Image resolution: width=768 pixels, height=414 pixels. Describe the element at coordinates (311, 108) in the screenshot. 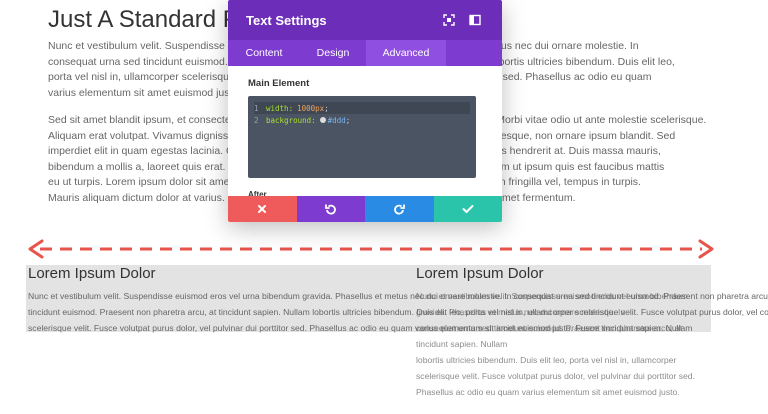

I see `css-value: 1000px` at that location.